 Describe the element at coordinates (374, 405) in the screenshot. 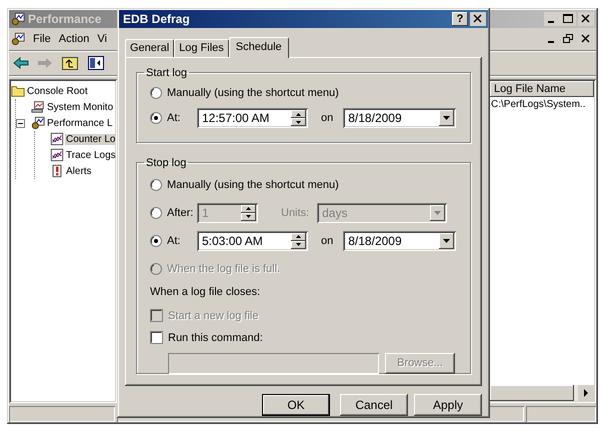

I see `dialog-button: Cancel` at that location.